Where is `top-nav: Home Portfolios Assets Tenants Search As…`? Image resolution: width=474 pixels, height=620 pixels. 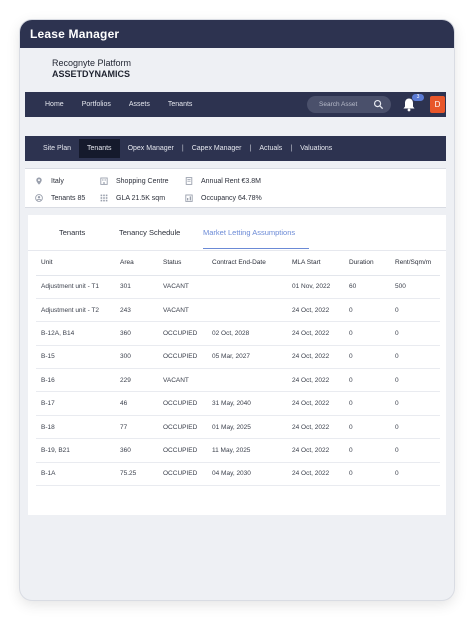 top-nav: Home Portfolios Assets Tenants Search As… is located at coordinates (235, 104).